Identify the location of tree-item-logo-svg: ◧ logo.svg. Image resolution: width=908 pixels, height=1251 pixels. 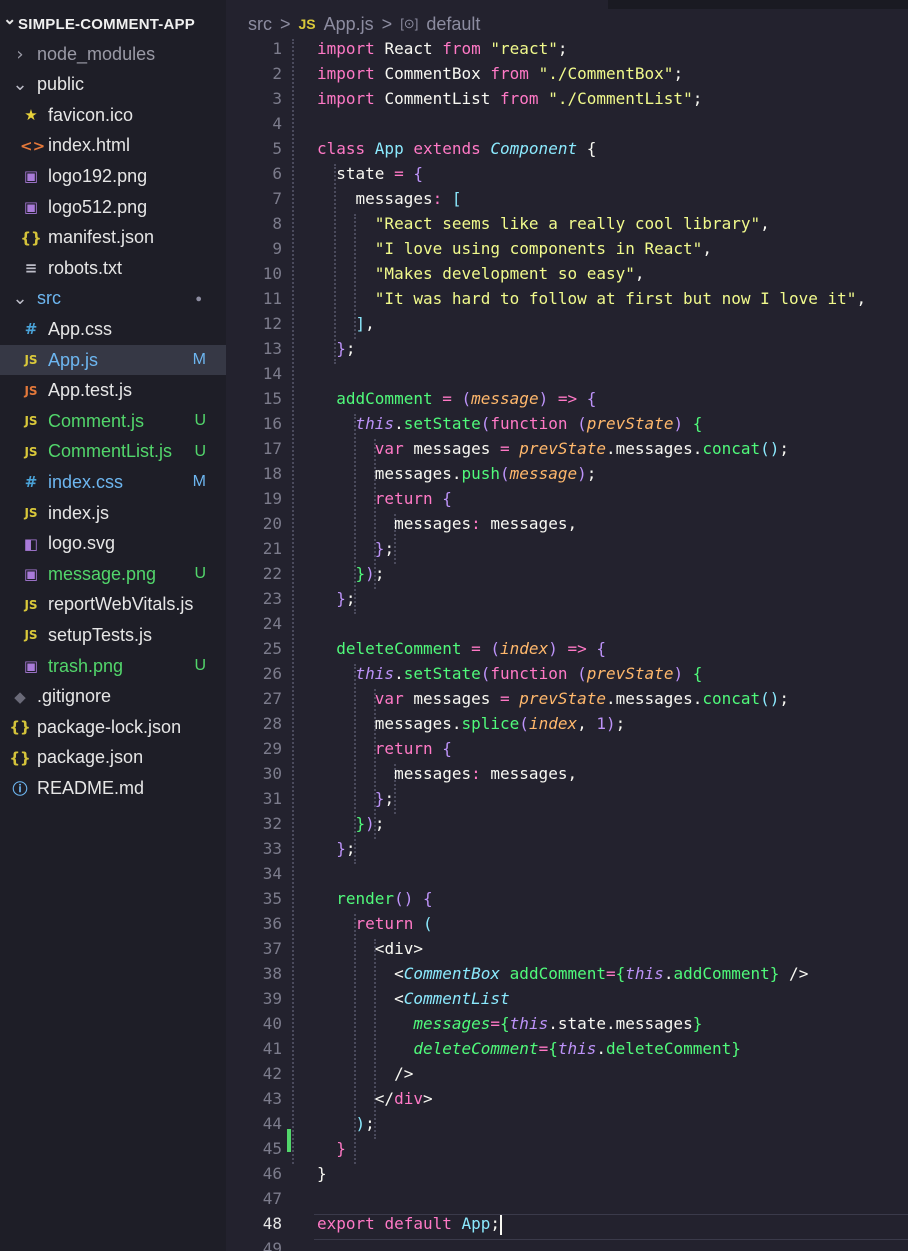
(113, 544).